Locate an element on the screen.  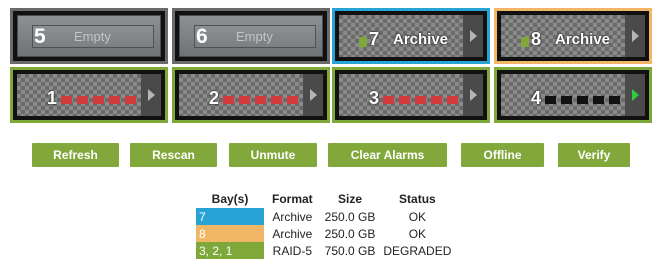
bay-1-number: 1 is located at coordinates (52, 98).